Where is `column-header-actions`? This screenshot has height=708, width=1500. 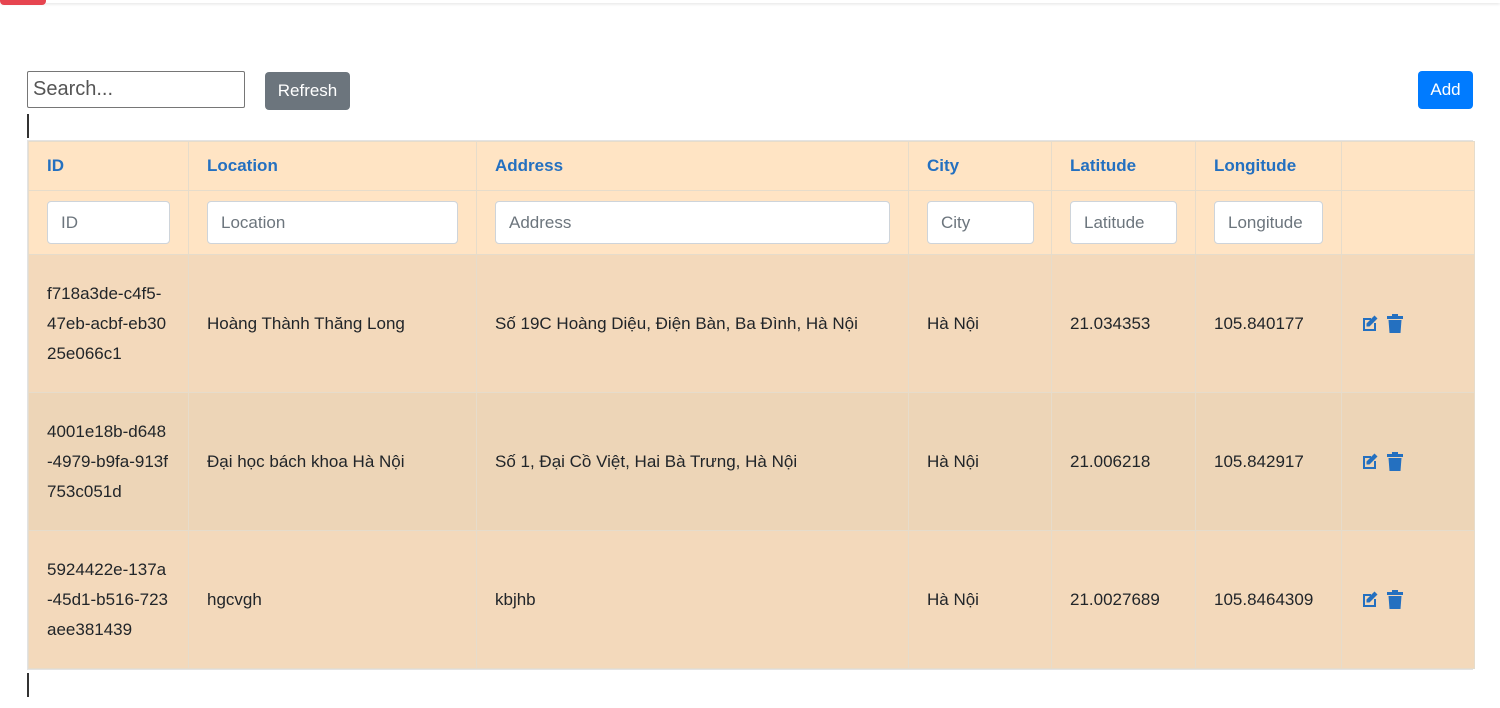
column-header-actions is located at coordinates (1408, 166).